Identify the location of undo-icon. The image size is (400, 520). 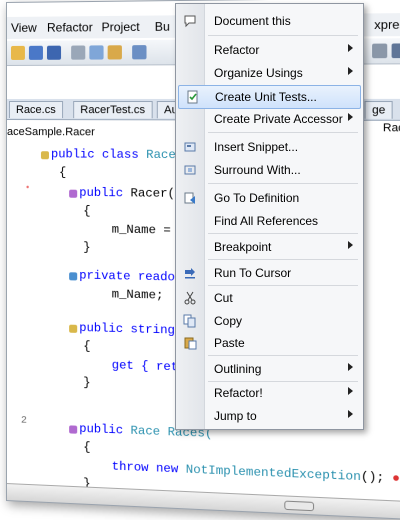
(139, 52).